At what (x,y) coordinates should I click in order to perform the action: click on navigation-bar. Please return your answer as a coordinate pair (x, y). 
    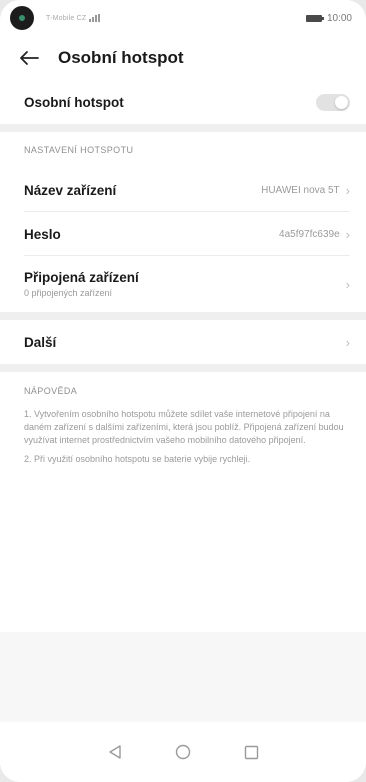
    Looking at the image, I should click on (183, 752).